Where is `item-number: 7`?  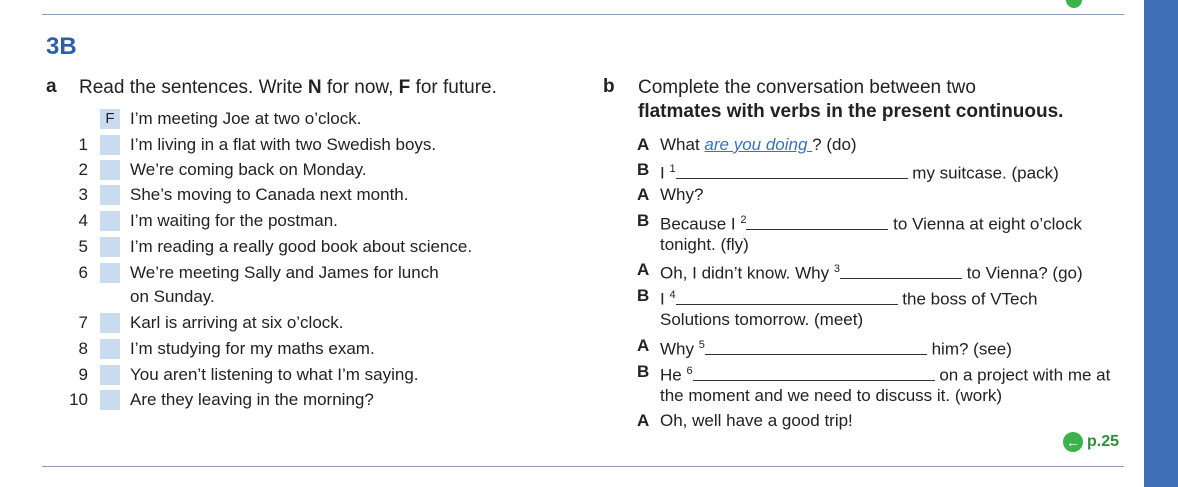
item-number: 7 is located at coordinates (83, 322).